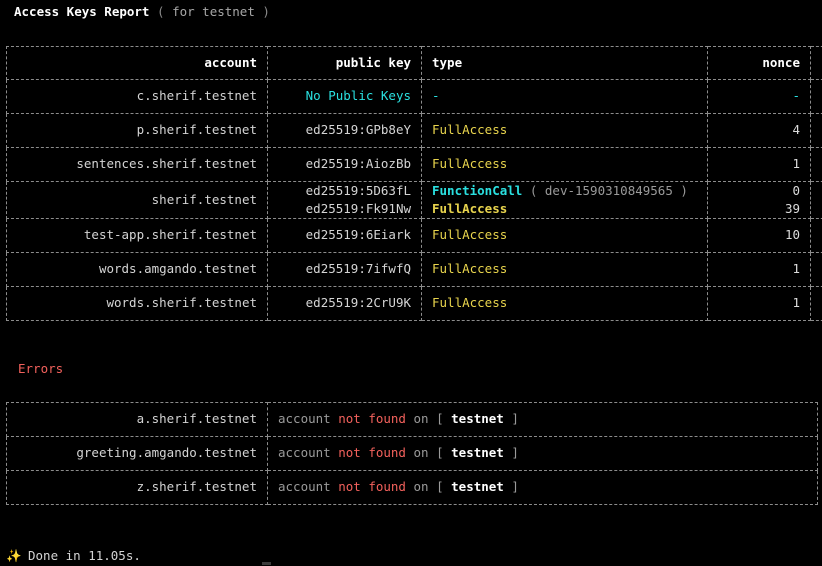 The image size is (822, 566). What do you see at coordinates (470, 208) in the screenshot?
I see `type-line-2: FullAccess` at bounding box center [470, 208].